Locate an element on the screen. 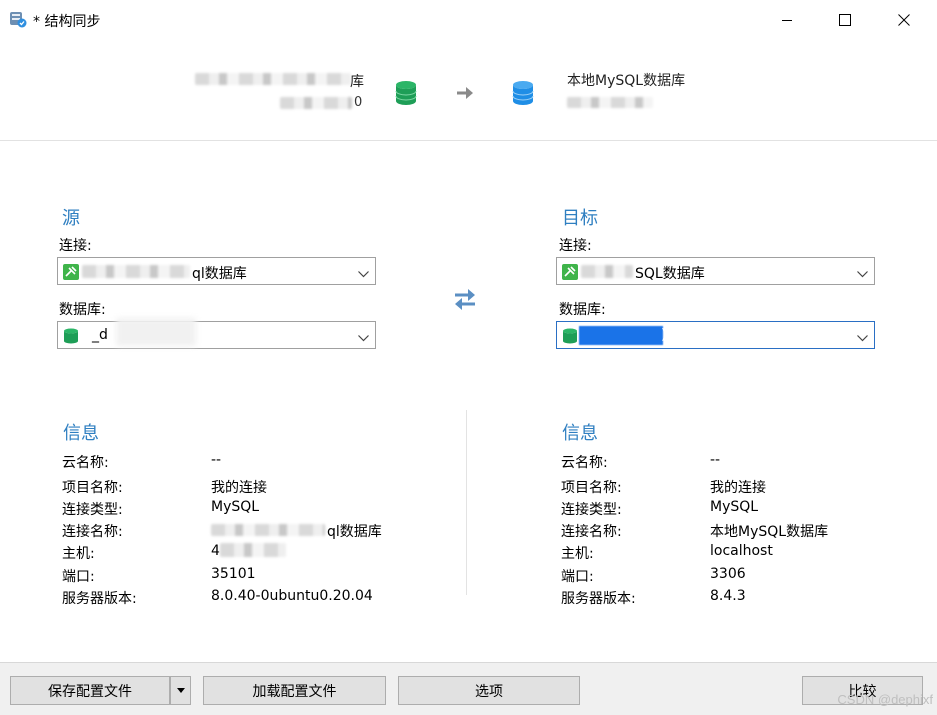  source-info-key-version: 服务器版本: is located at coordinates (99, 599).